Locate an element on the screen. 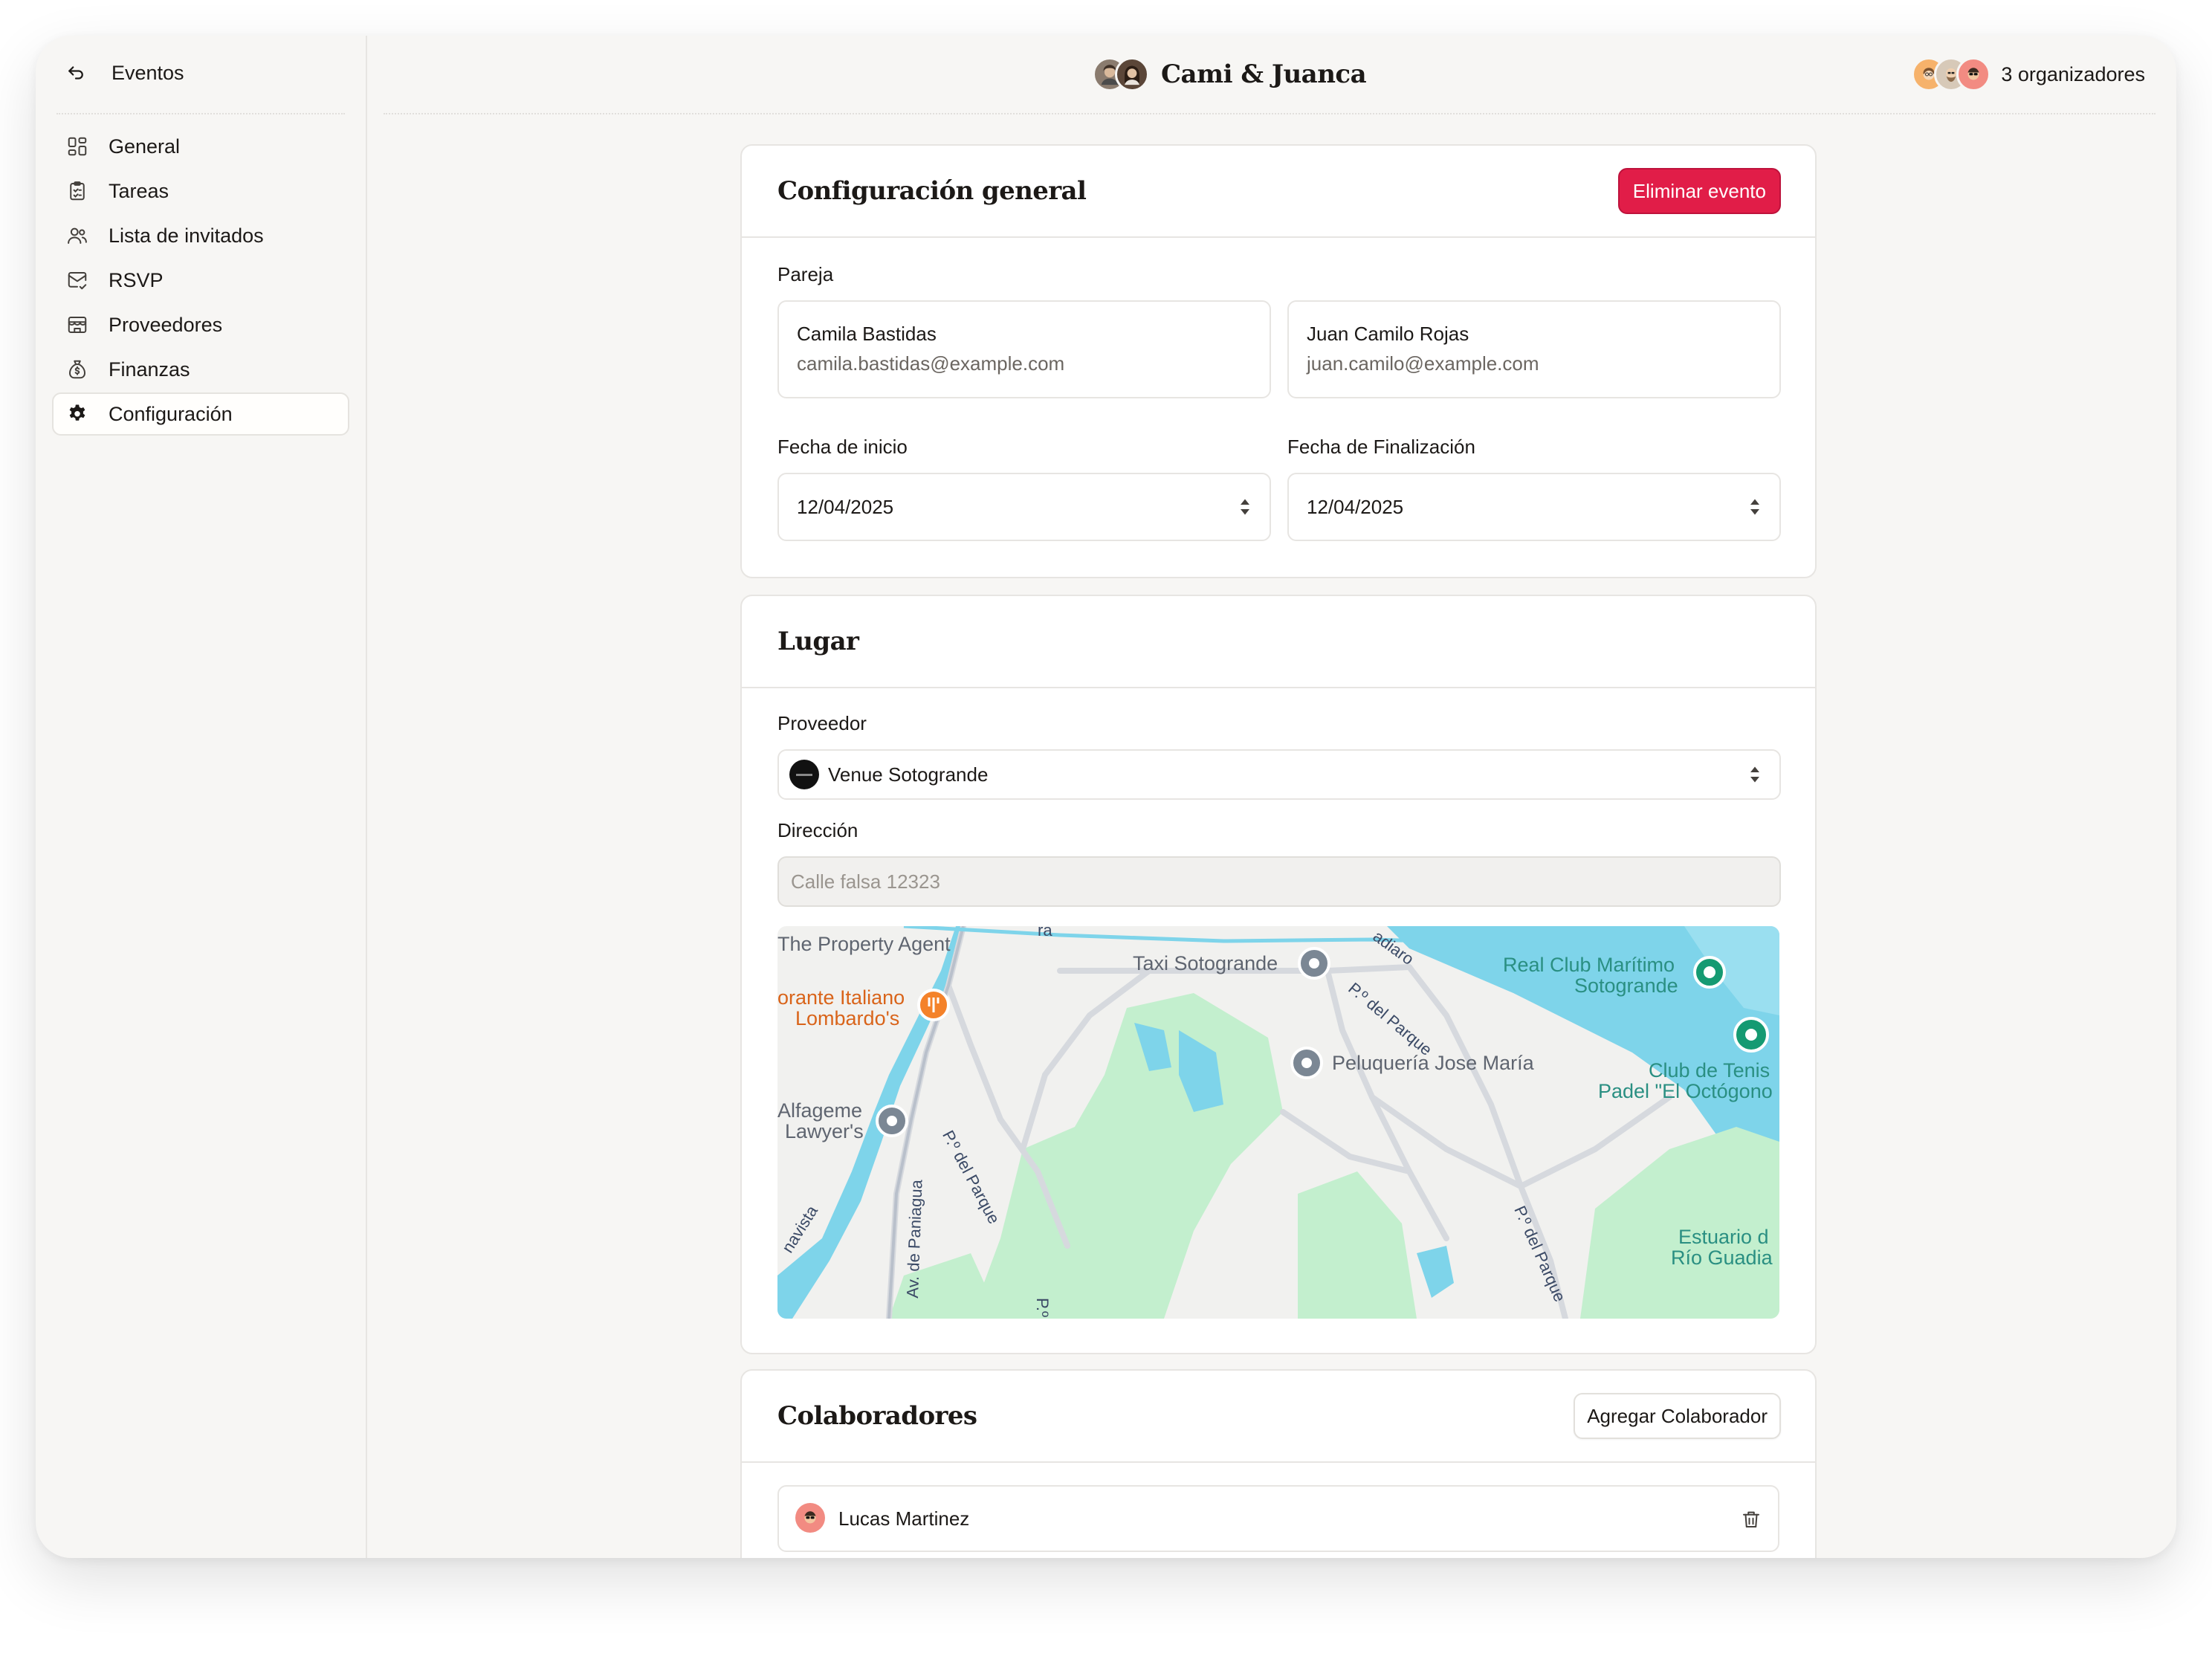 The image size is (2212, 1665). header-divider is located at coordinates (1270, 113).